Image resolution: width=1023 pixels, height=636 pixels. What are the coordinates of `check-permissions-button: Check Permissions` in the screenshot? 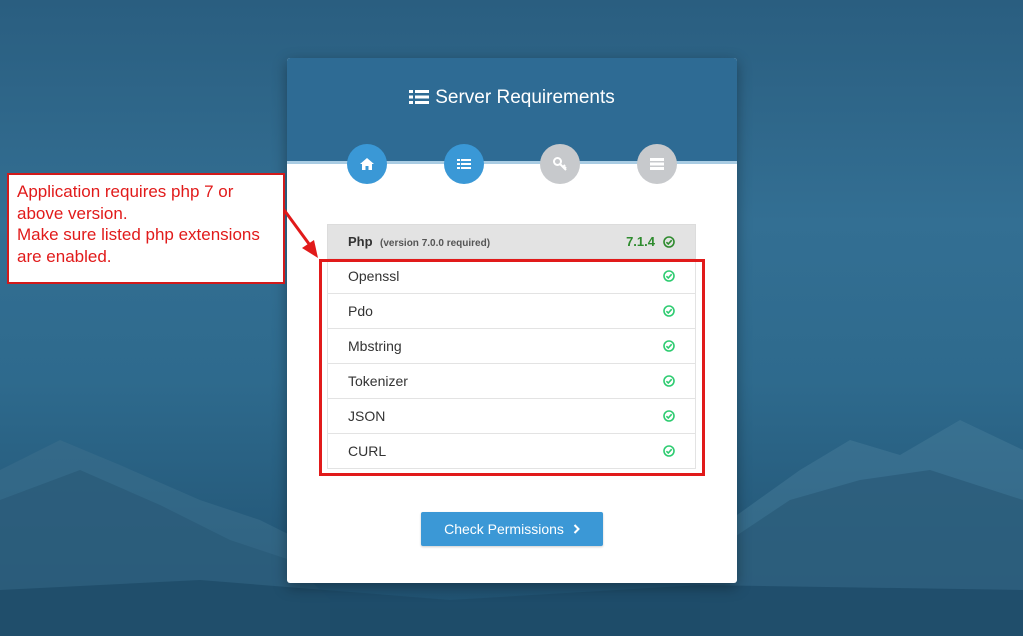 It's located at (512, 529).